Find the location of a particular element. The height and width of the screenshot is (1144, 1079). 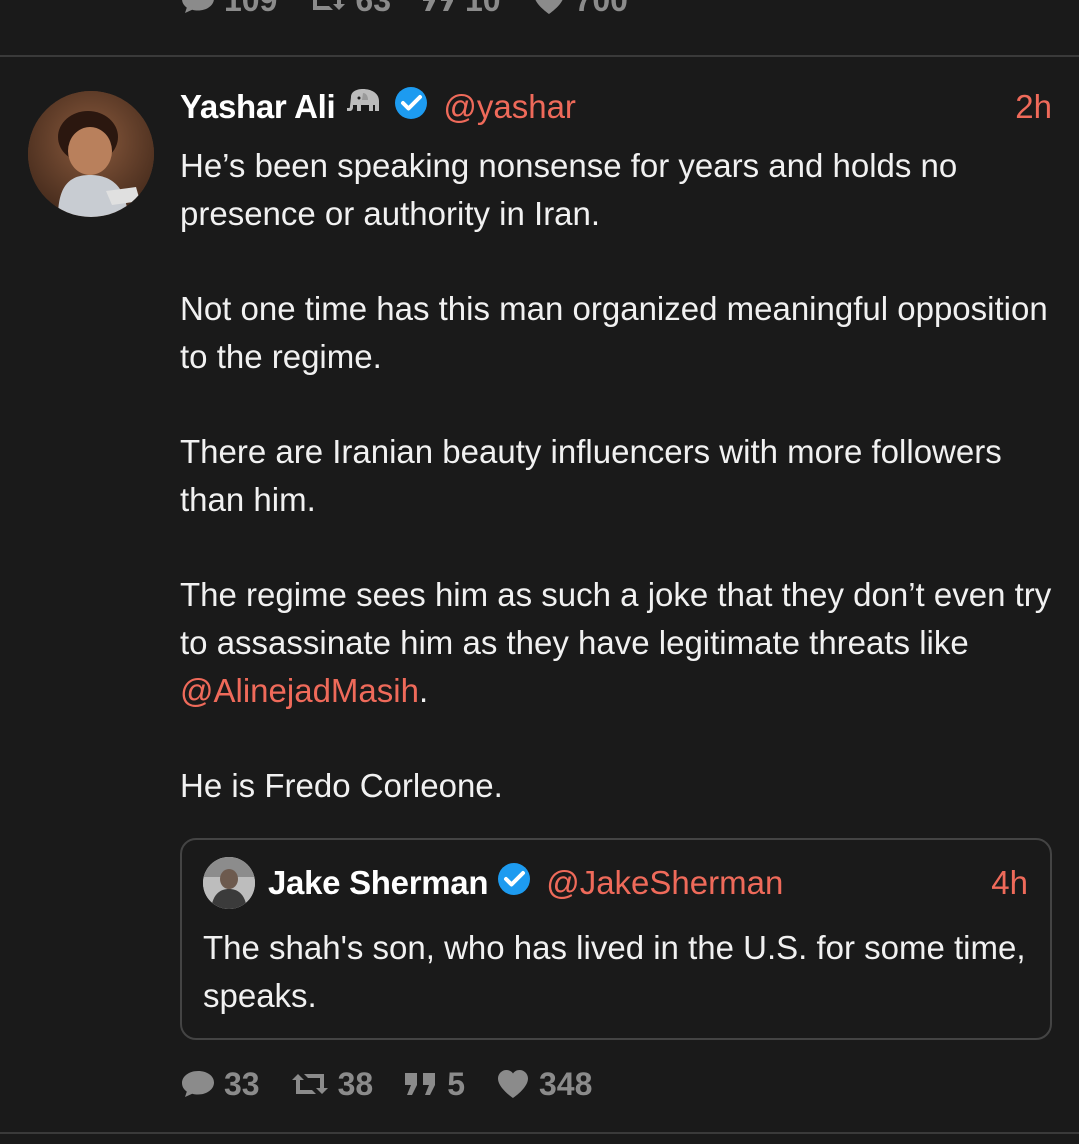

like-count: 700 is located at coordinates (601, 9).